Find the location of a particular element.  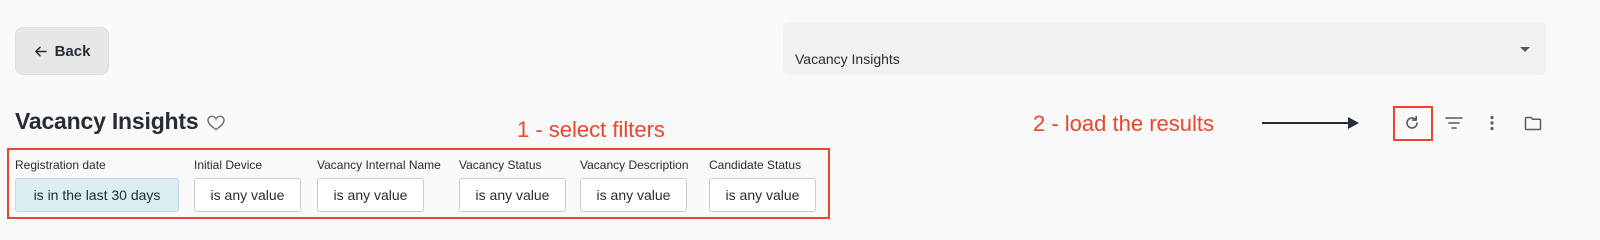

folder-icon is located at coordinates (1533, 123).